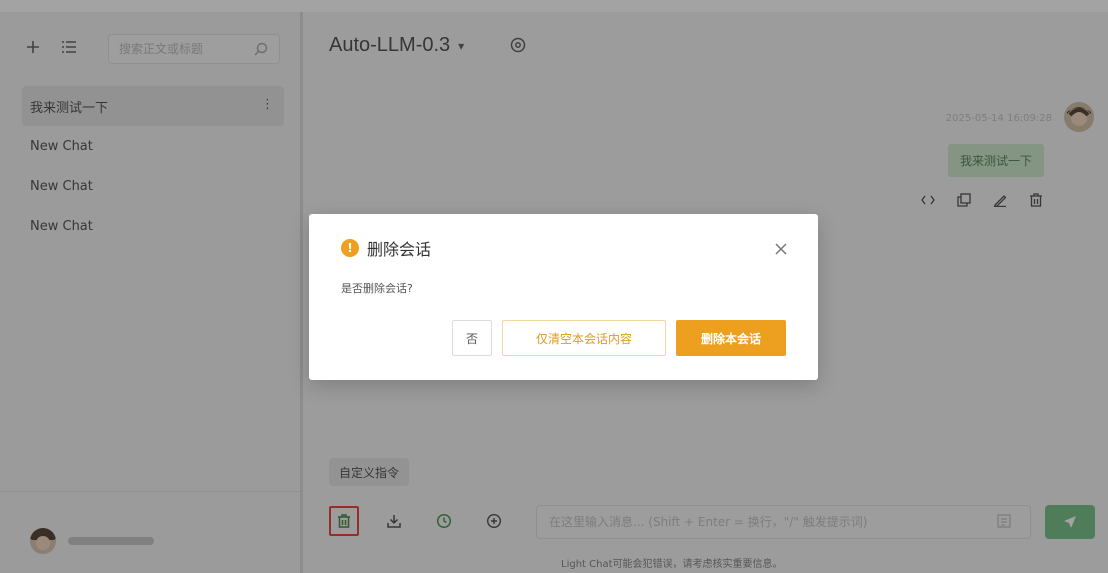 The image size is (1108, 573). I want to click on close-dialog-button, so click(781, 249).